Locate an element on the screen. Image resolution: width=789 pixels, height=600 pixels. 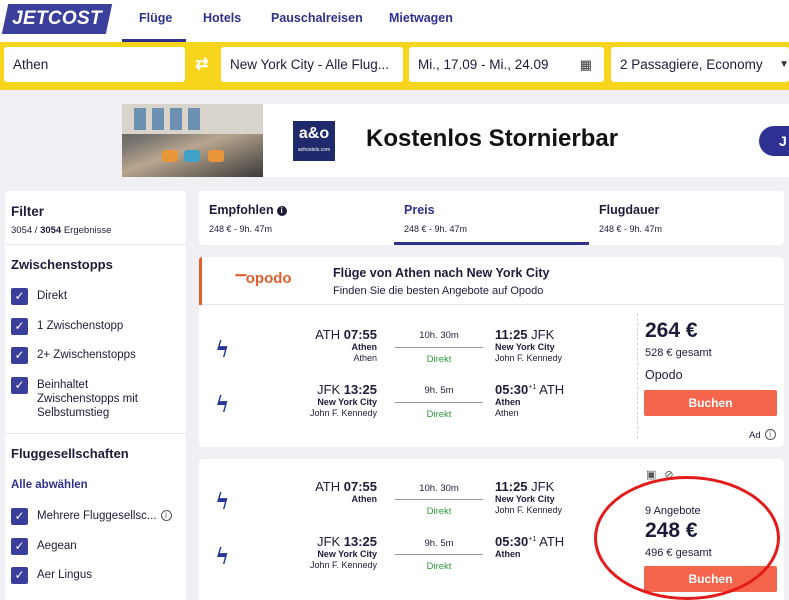
provider-name: Opodo is located at coordinates (664, 375).